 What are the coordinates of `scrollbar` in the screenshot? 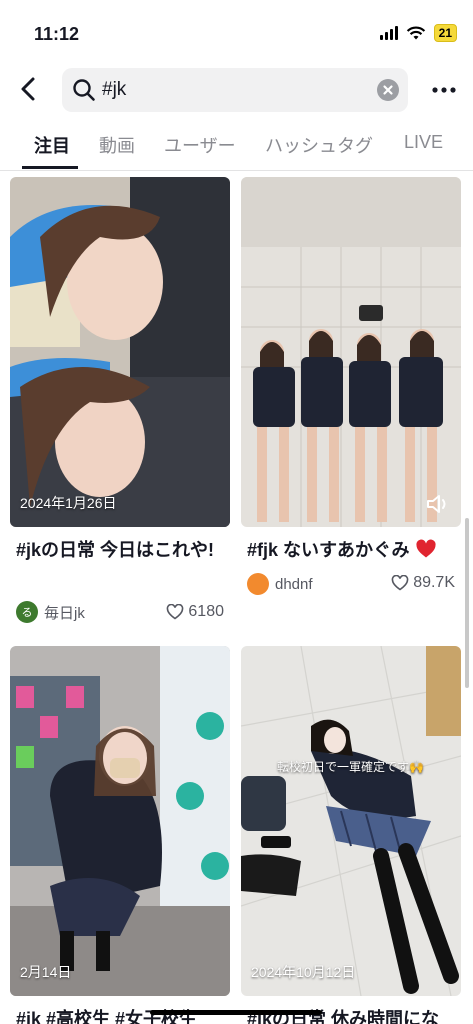 It's located at (467, 603).